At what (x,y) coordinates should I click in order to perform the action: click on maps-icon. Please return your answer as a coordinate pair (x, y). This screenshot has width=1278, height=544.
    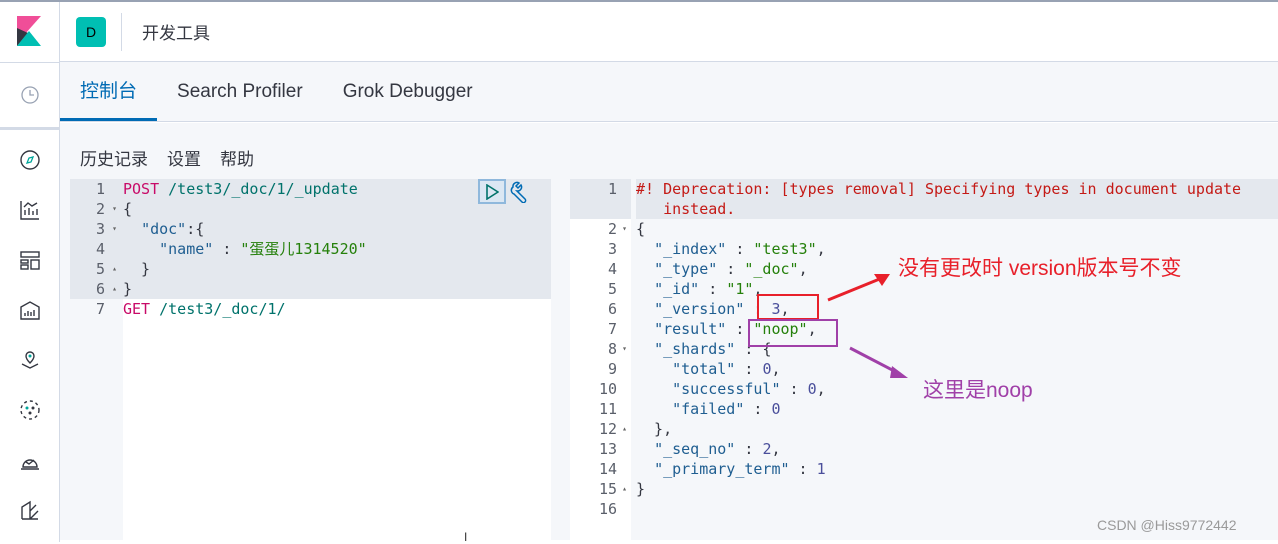
    Looking at the image, I should click on (30, 360).